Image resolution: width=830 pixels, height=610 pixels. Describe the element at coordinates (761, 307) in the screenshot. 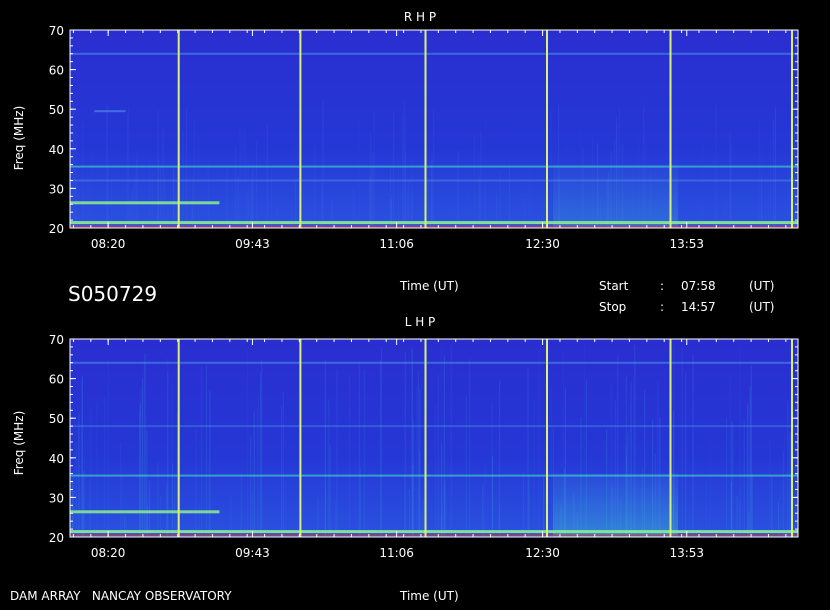

I see `stop-unit: (UT)` at that location.